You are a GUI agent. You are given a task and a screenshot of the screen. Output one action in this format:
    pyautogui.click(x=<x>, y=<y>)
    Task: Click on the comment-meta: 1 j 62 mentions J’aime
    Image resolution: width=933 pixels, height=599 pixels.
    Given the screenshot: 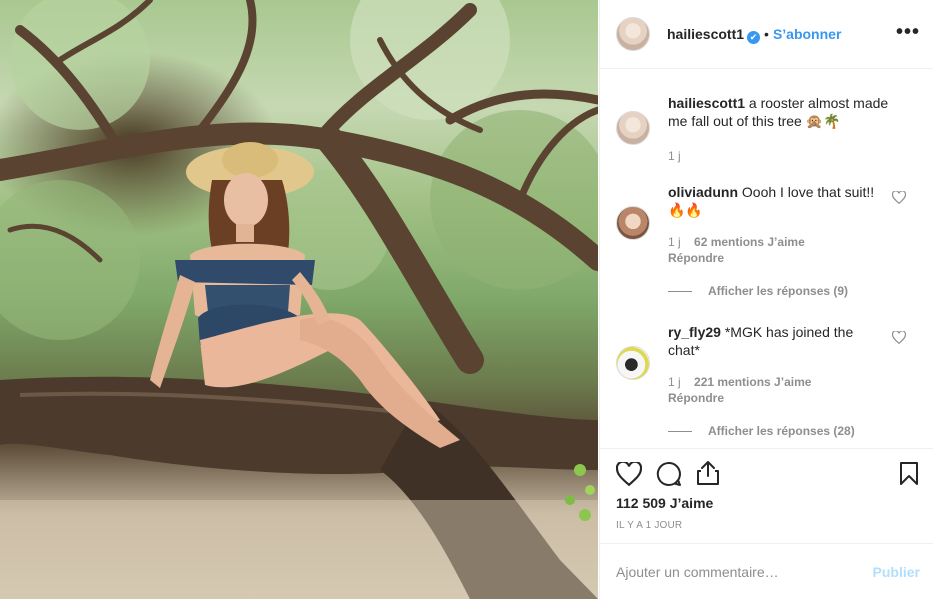 What is the action you would take?
    pyautogui.click(x=778, y=242)
    